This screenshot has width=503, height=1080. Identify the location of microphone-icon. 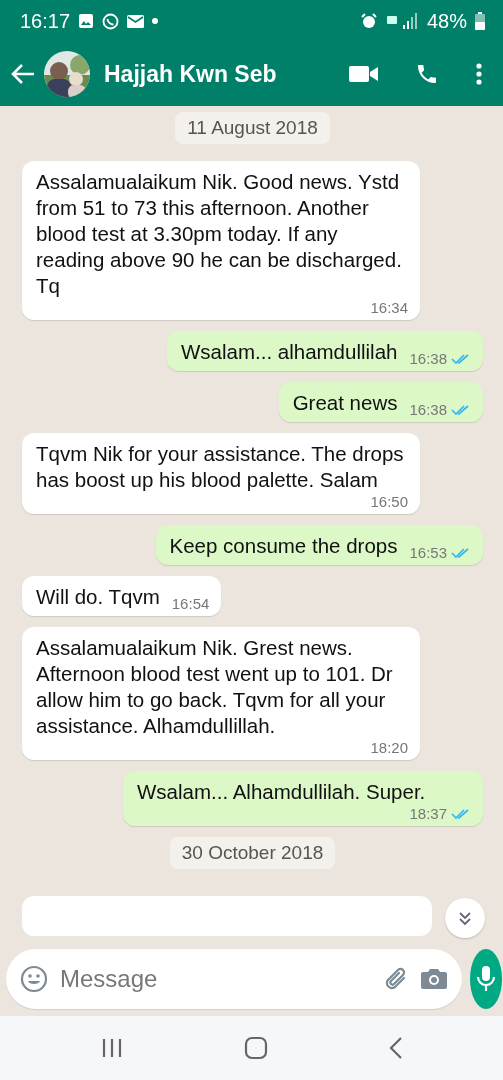
(486, 979).